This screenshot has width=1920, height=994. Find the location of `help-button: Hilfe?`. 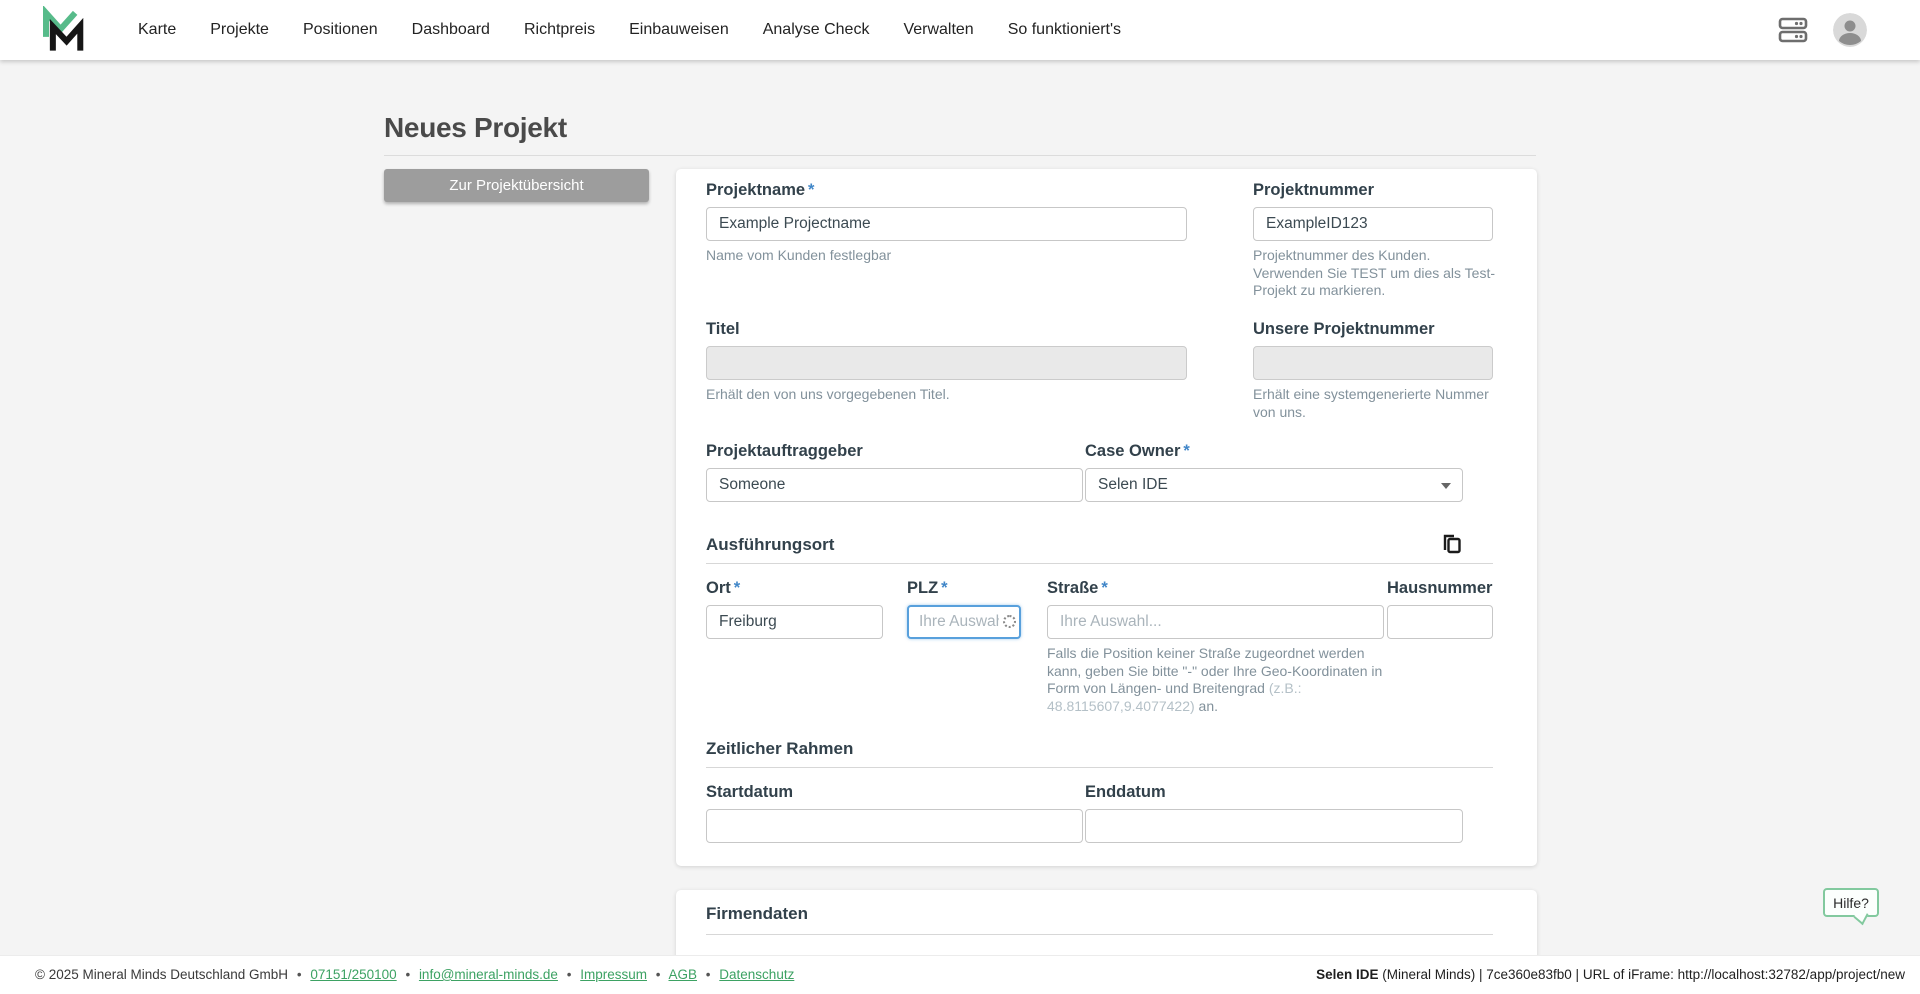

help-button: Hilfe? is located at coordinates (1851, 902).